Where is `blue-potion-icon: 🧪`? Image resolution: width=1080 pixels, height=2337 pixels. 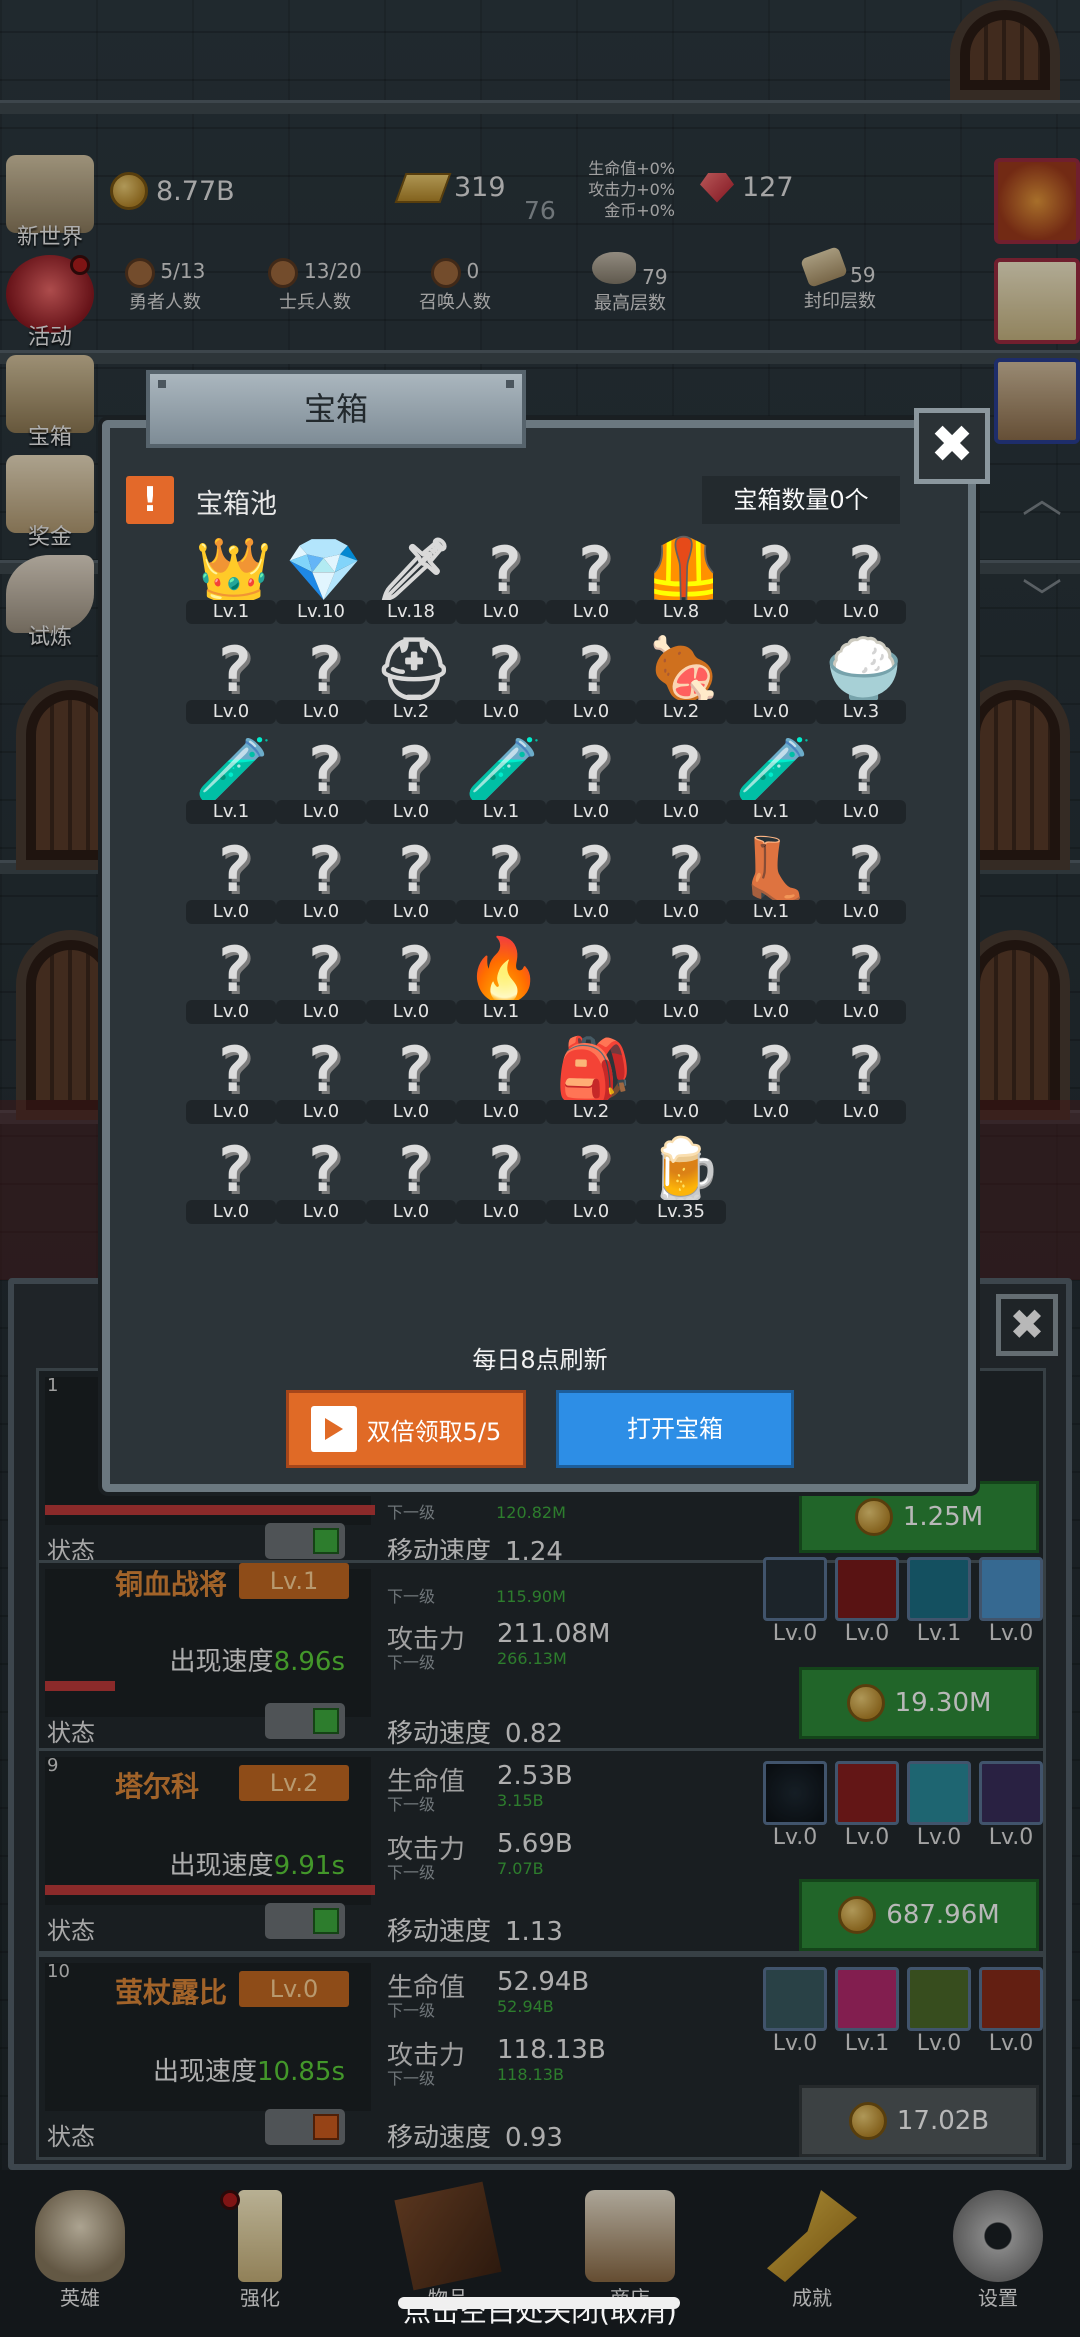
blue-potion-icon: 🧪 is located at coordinates (774, 769).